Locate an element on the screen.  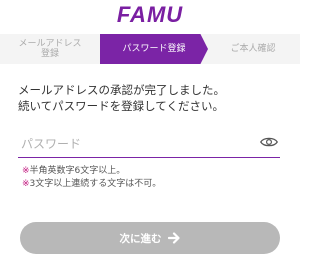
next-button: 次に進む is located at coordinates (150, 238).